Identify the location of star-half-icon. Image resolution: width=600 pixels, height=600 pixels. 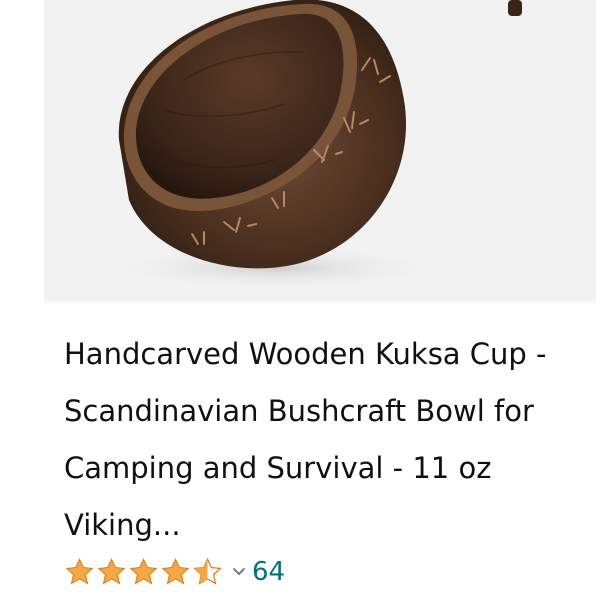
(207, 571).